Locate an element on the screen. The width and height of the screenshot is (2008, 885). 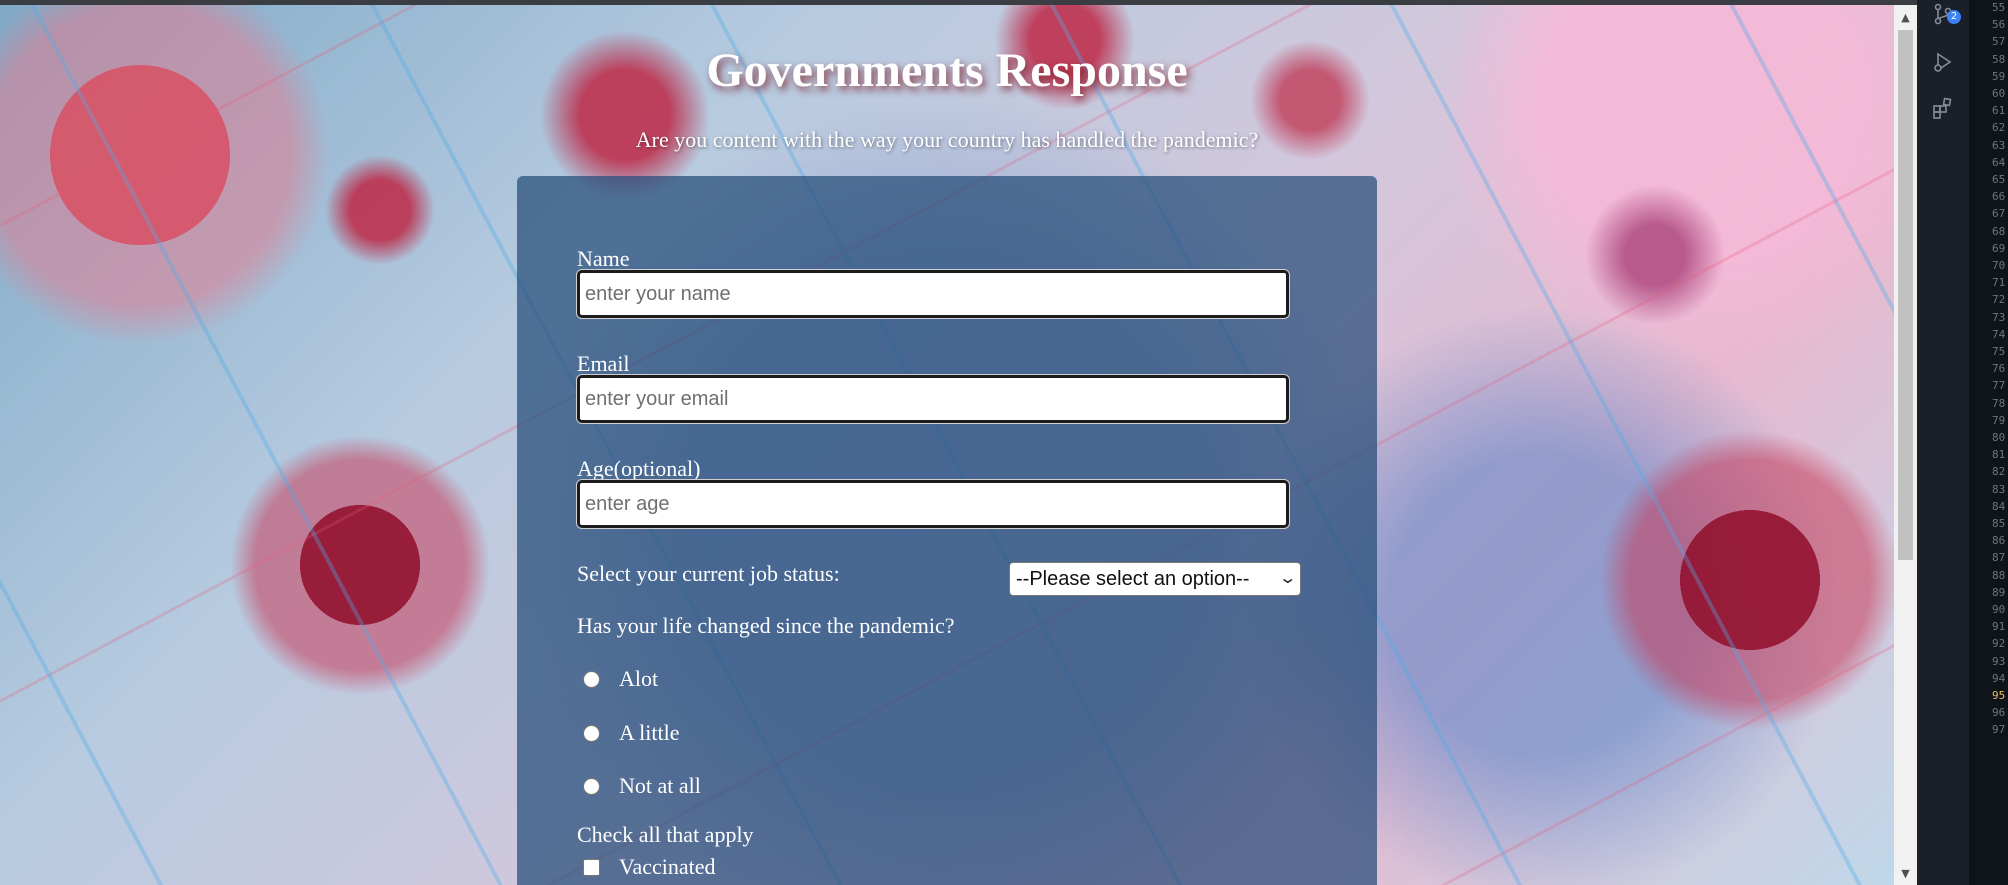
line-number: 84 is located at coordinates (1999, 506).